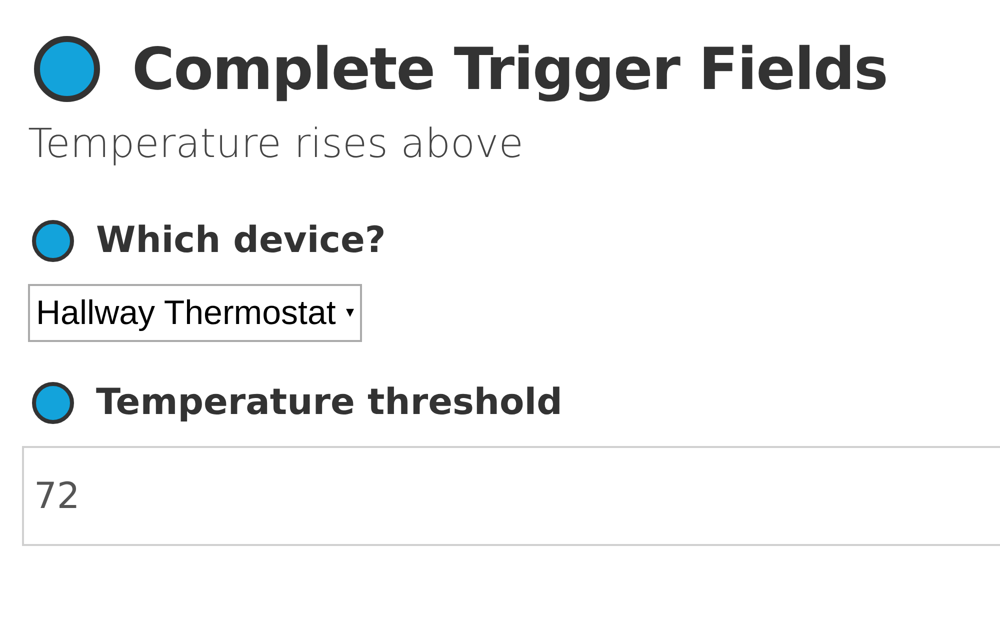  Describe the element at coordinates (329, 403) in the screenshot. I see `field-label: Temperature threshold` at that location.